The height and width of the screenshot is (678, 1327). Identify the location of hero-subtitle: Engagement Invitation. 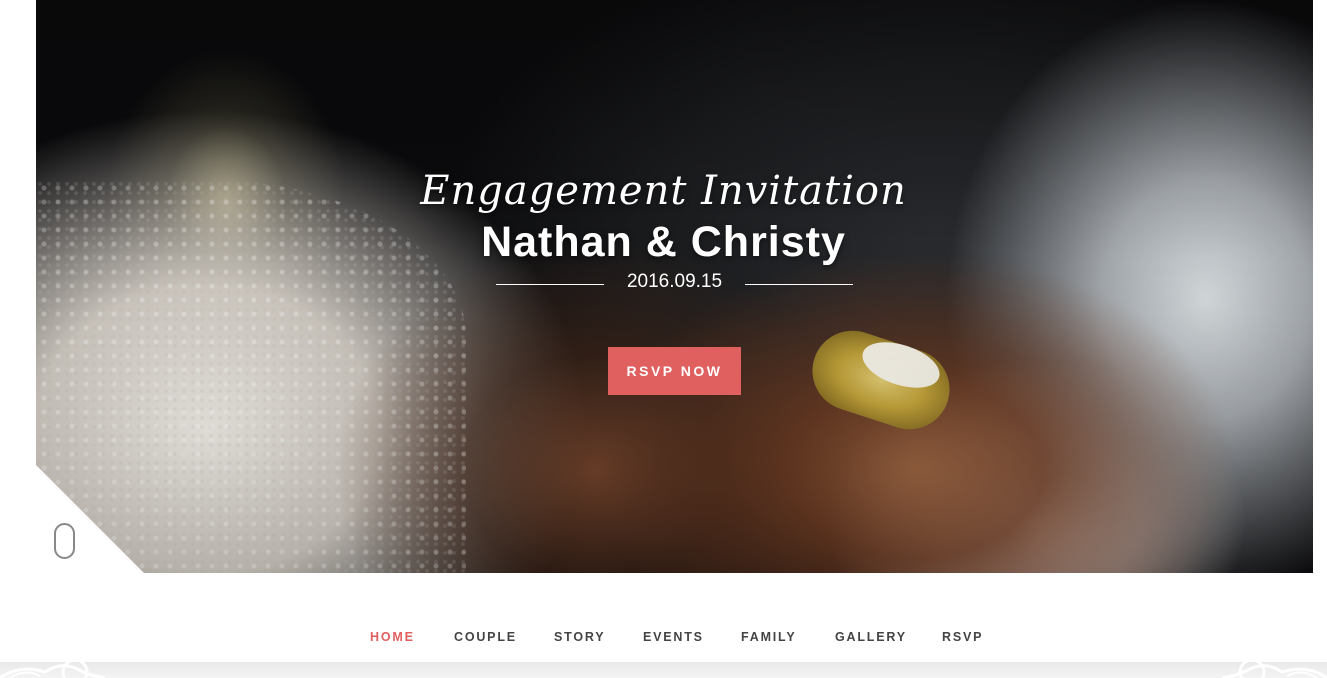
(663, 191).